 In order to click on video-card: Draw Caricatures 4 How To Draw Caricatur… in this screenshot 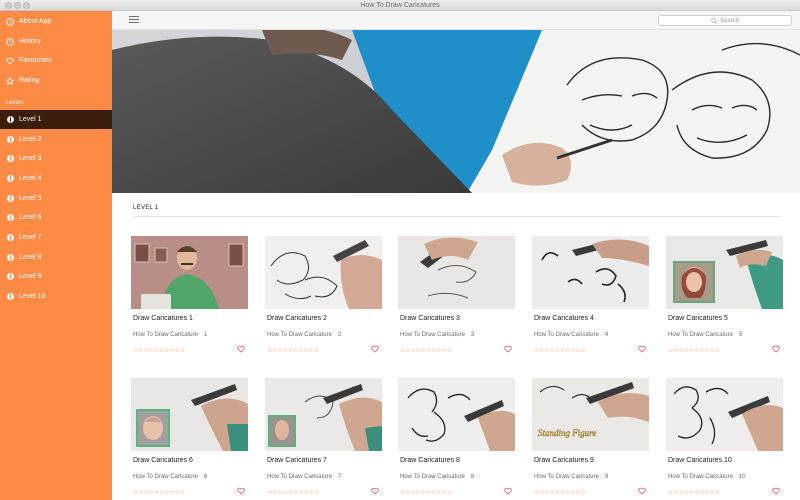, I will do `click(590, 298)`.